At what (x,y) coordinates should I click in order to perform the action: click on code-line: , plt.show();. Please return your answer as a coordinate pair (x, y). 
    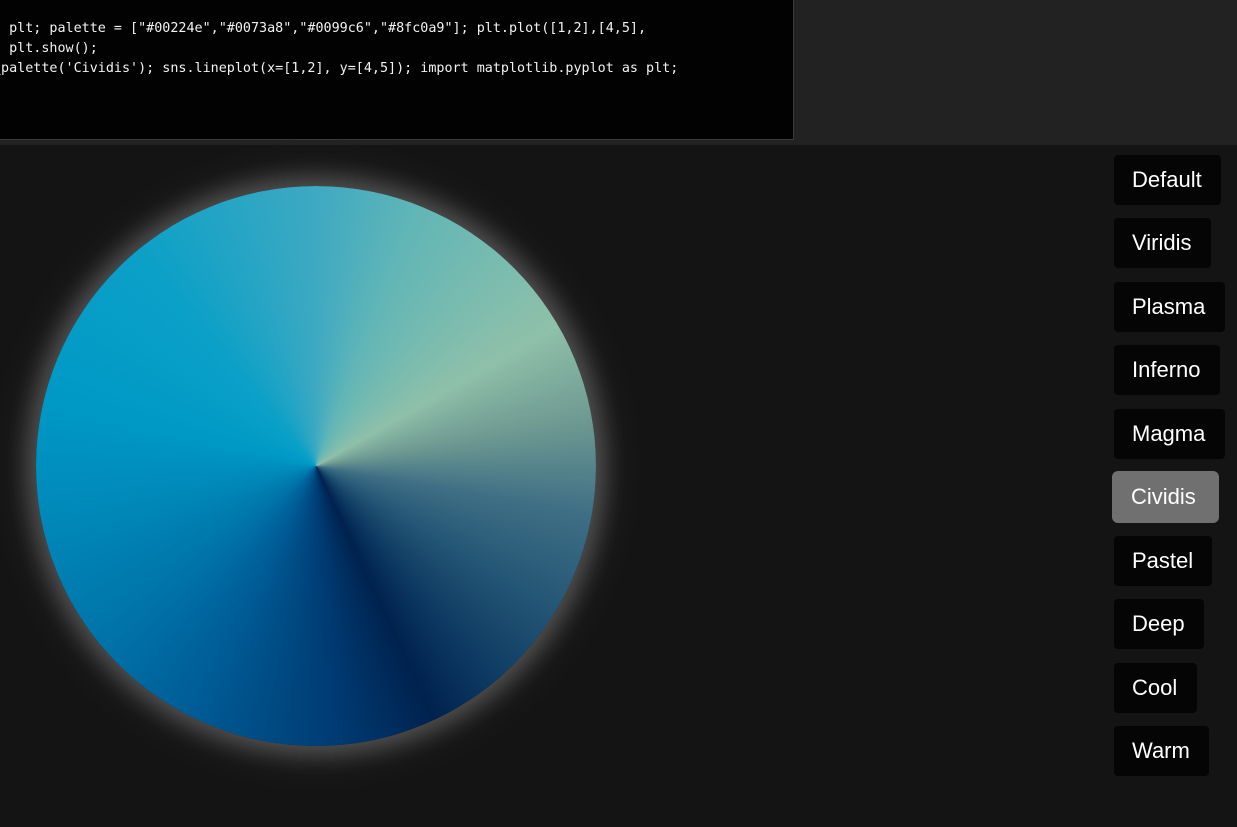
    Looking at the image, I should click on (49, 48).